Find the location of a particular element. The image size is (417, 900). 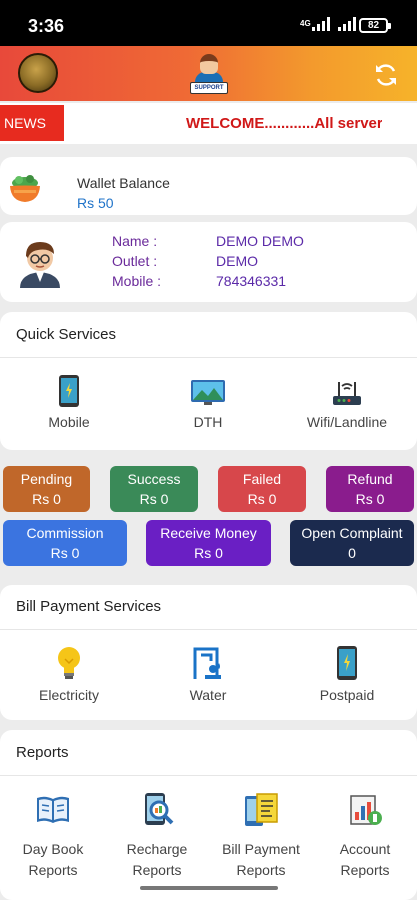

bill-water-label: Water is located at coordinates (208, 695).